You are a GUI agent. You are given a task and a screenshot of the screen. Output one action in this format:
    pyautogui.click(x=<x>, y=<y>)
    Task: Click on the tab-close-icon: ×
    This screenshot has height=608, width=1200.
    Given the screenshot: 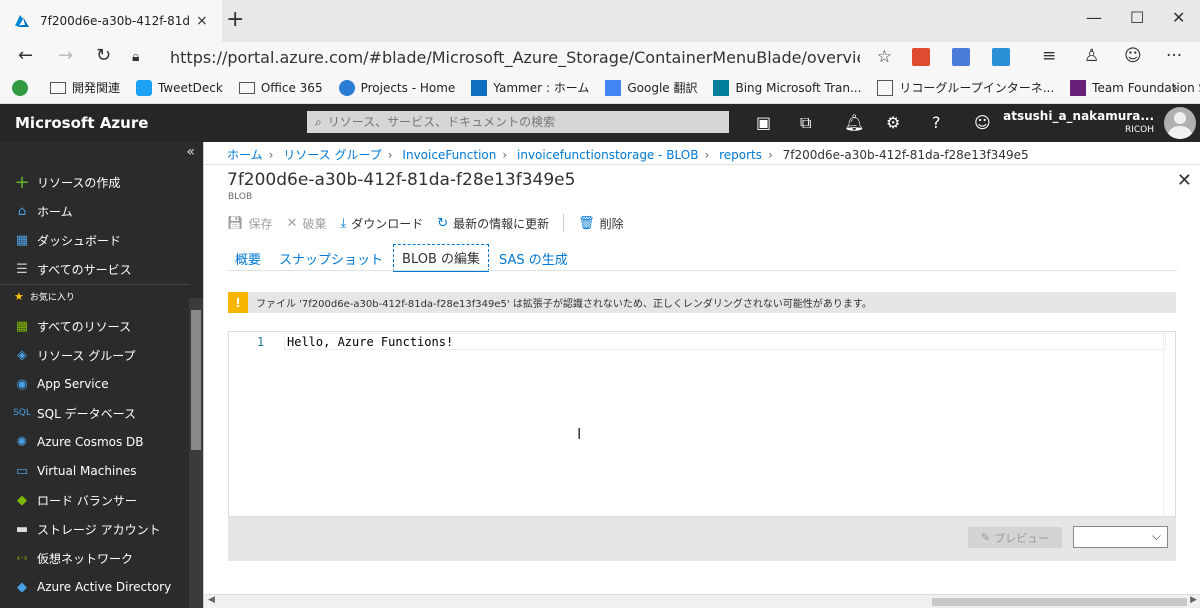 What is the action you would take?
    pyautogui.click(x=202, y=21)
    